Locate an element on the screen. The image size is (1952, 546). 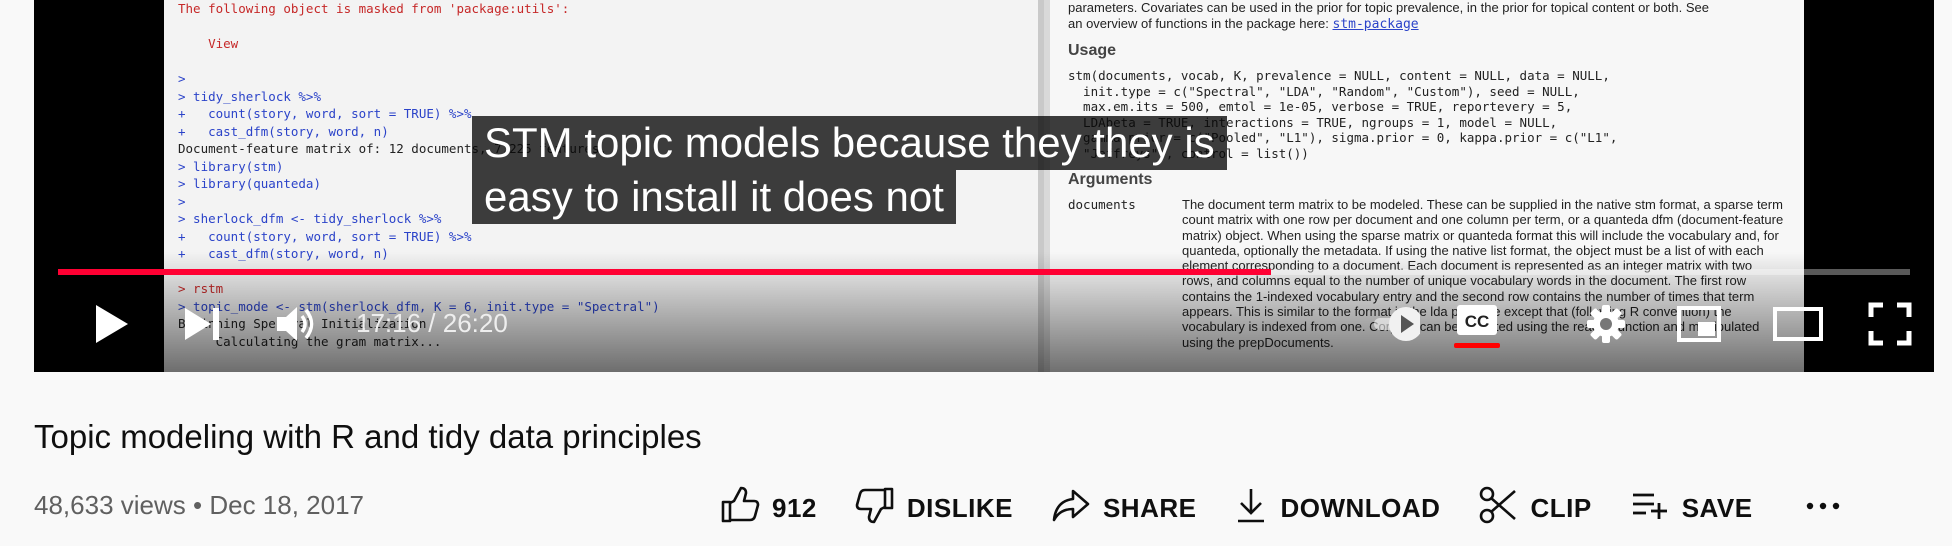
volume-icon is located at coordinates (297, 326).